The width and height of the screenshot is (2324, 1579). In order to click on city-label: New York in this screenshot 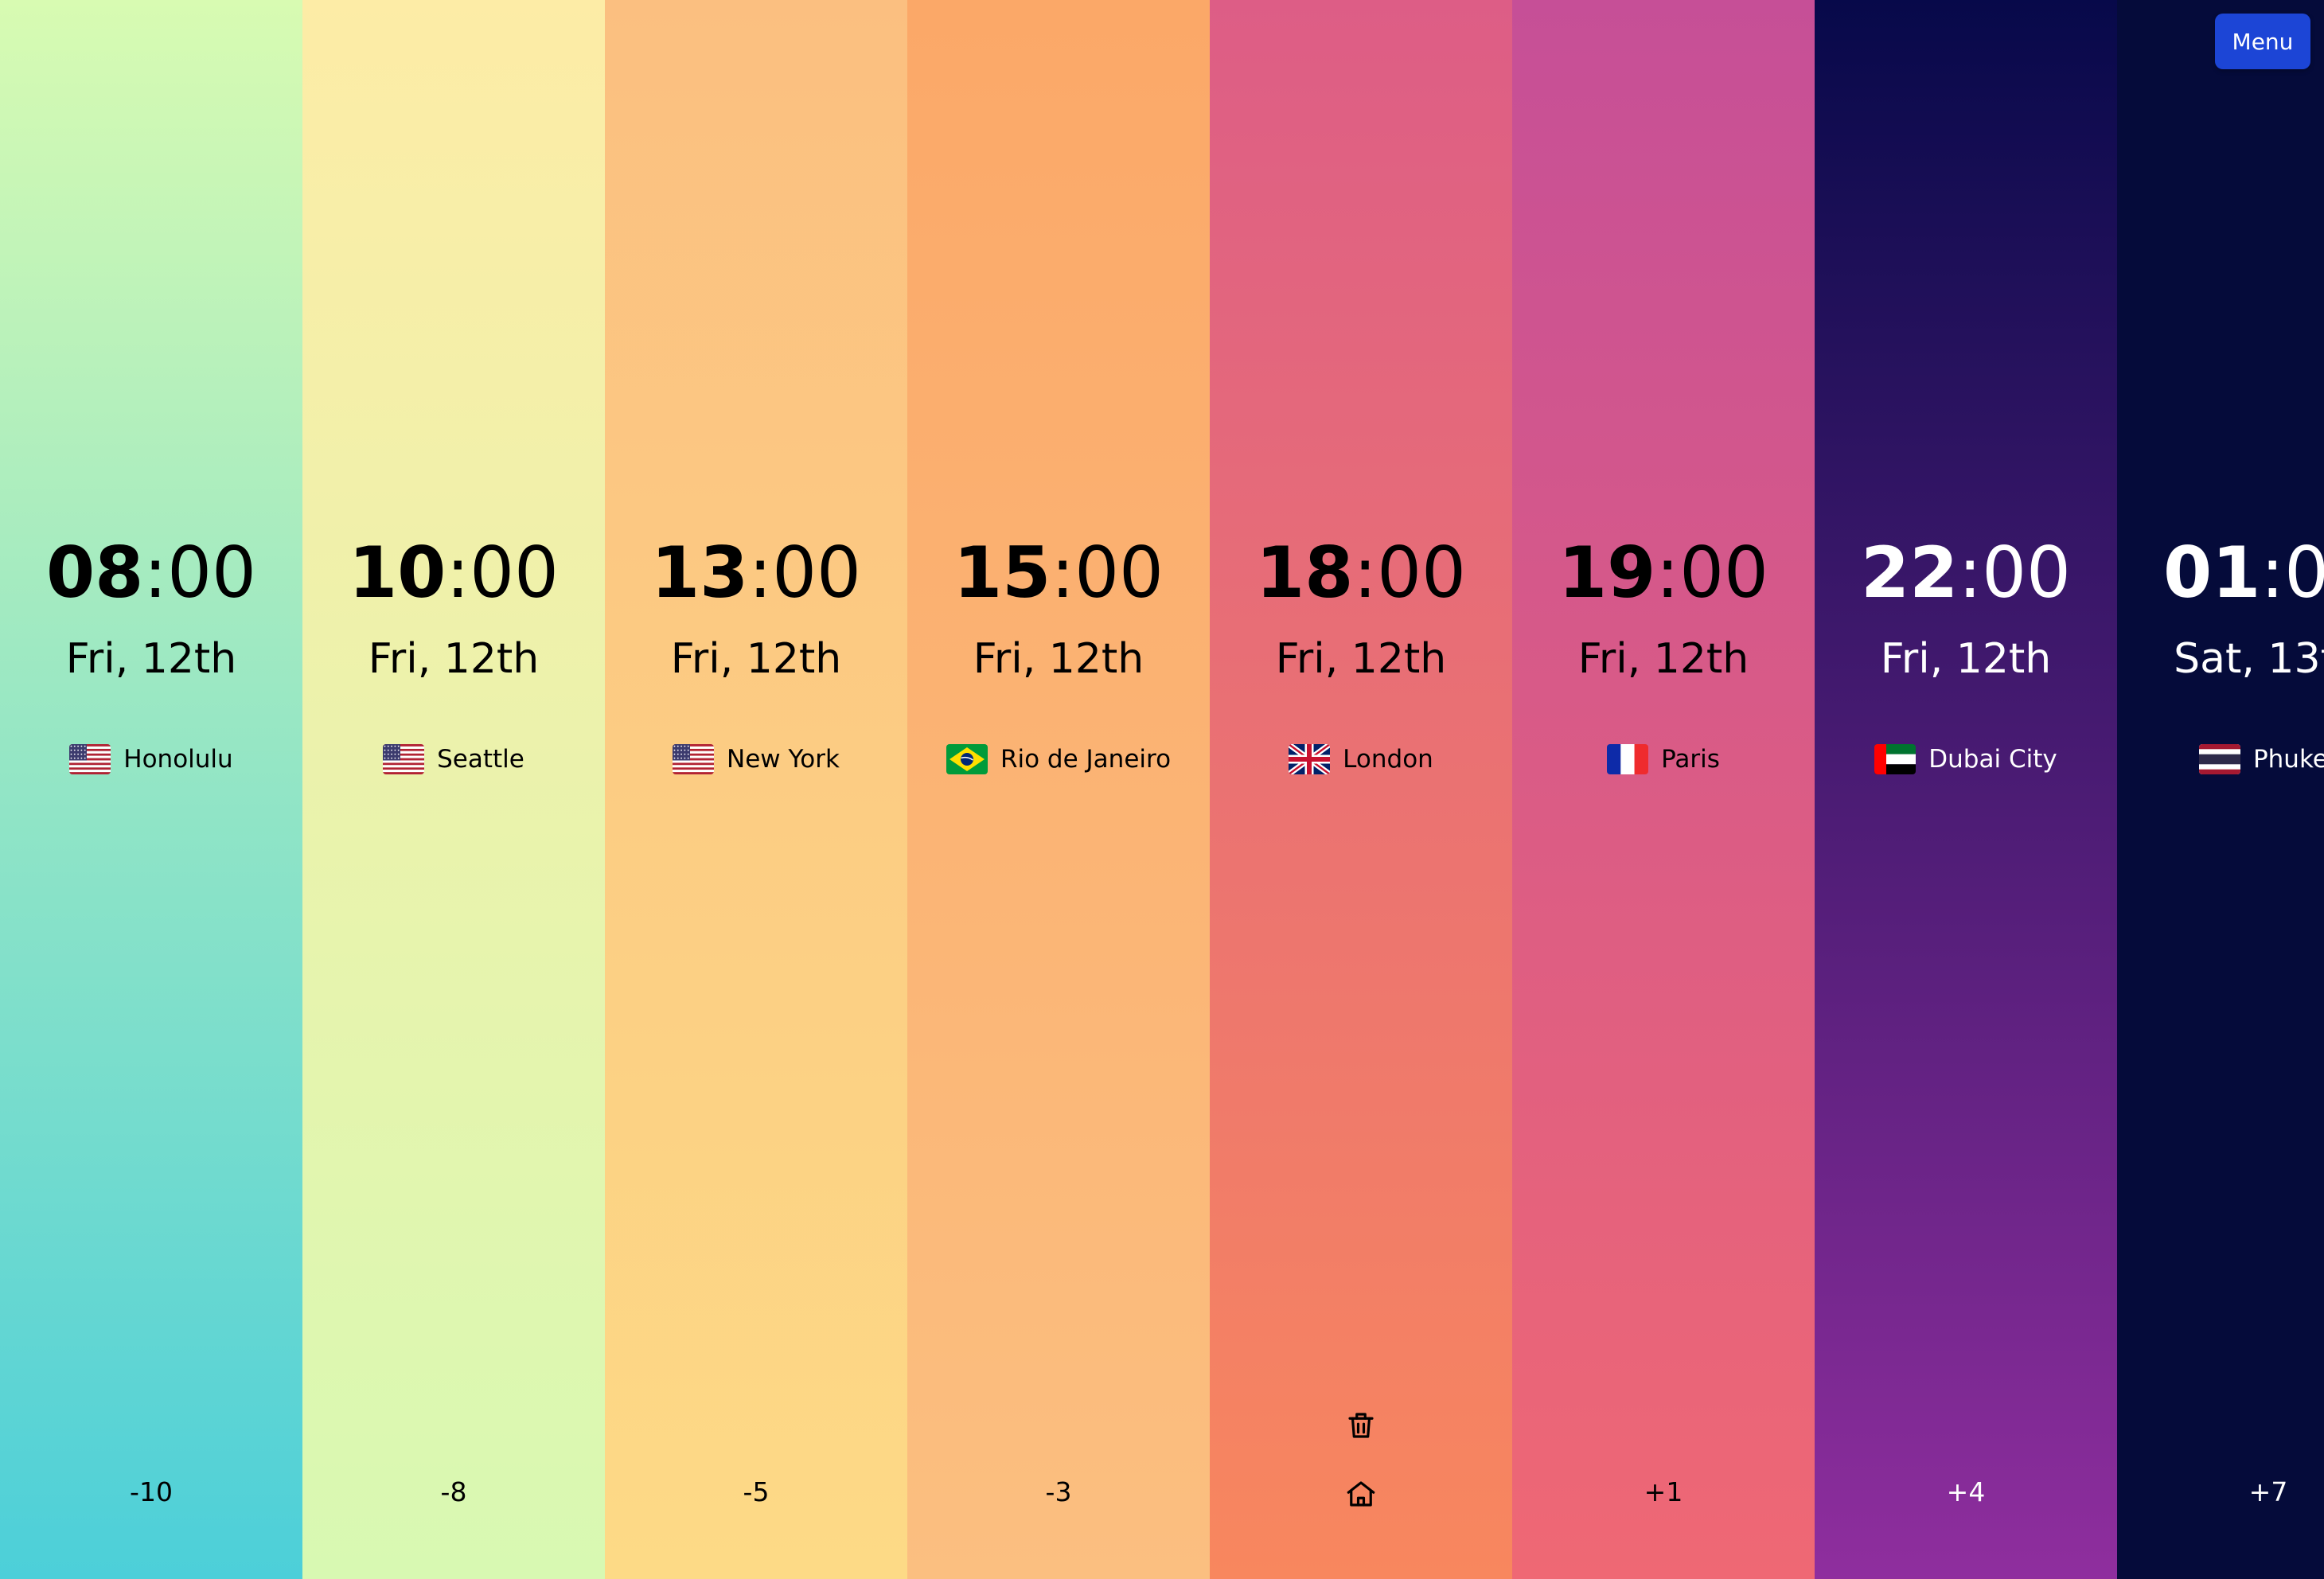, I will do `click(756, 759)`.